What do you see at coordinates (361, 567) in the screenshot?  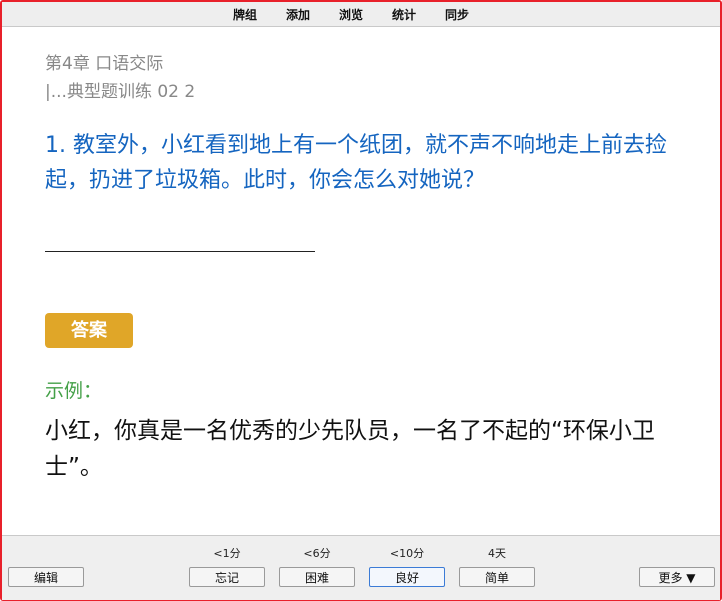 I see `answer-bar: 编辑 <1分 忘记 <6分 困难 <10分 良好 4天 简单 更多 ▼` at bounding box center [361, 567].